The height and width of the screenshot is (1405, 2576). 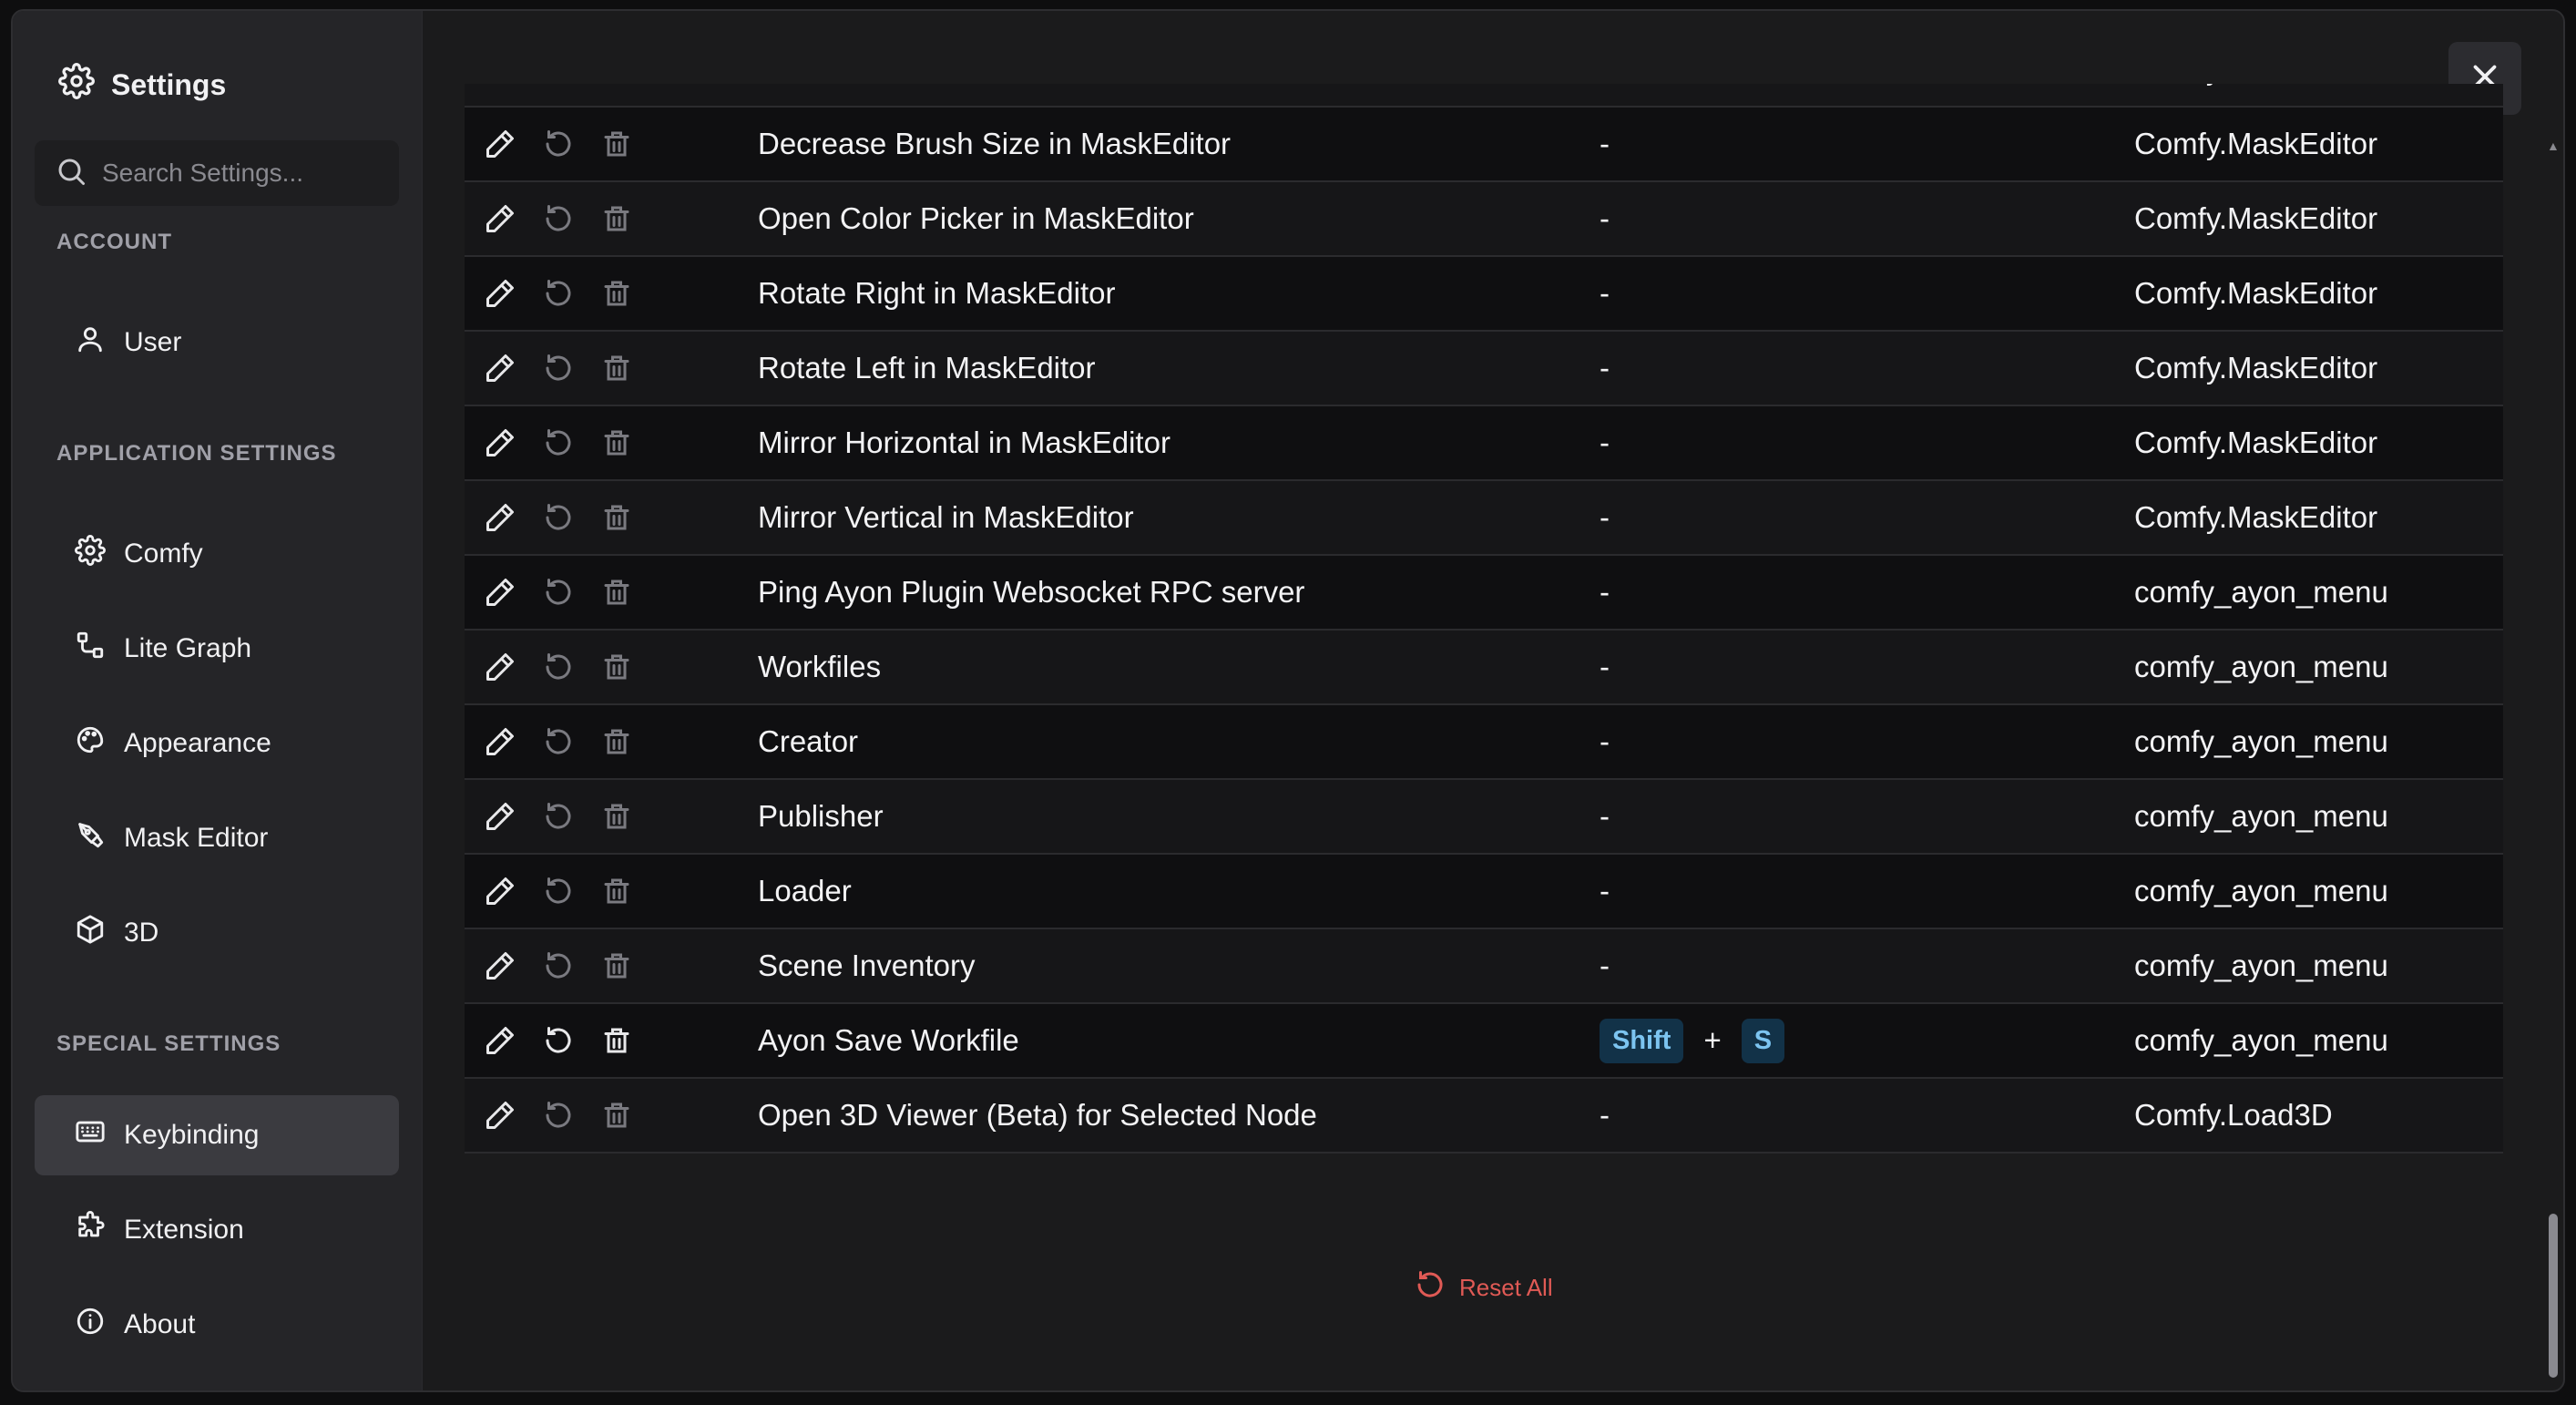 What do you see at coordinates (90, 342) in the screenshot?
I see `user-icon` at bounding box center [90, 342].